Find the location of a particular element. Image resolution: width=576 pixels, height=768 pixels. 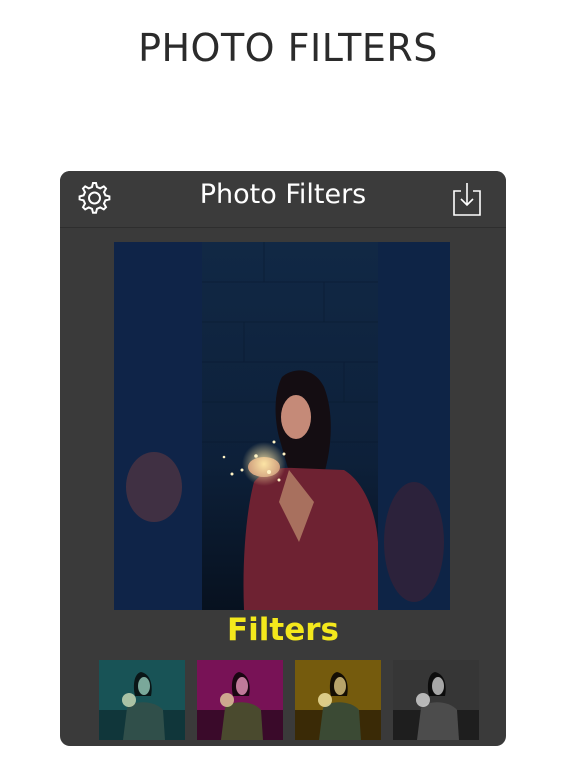

filter-thumb-amber is located at coordinates (338, 700).